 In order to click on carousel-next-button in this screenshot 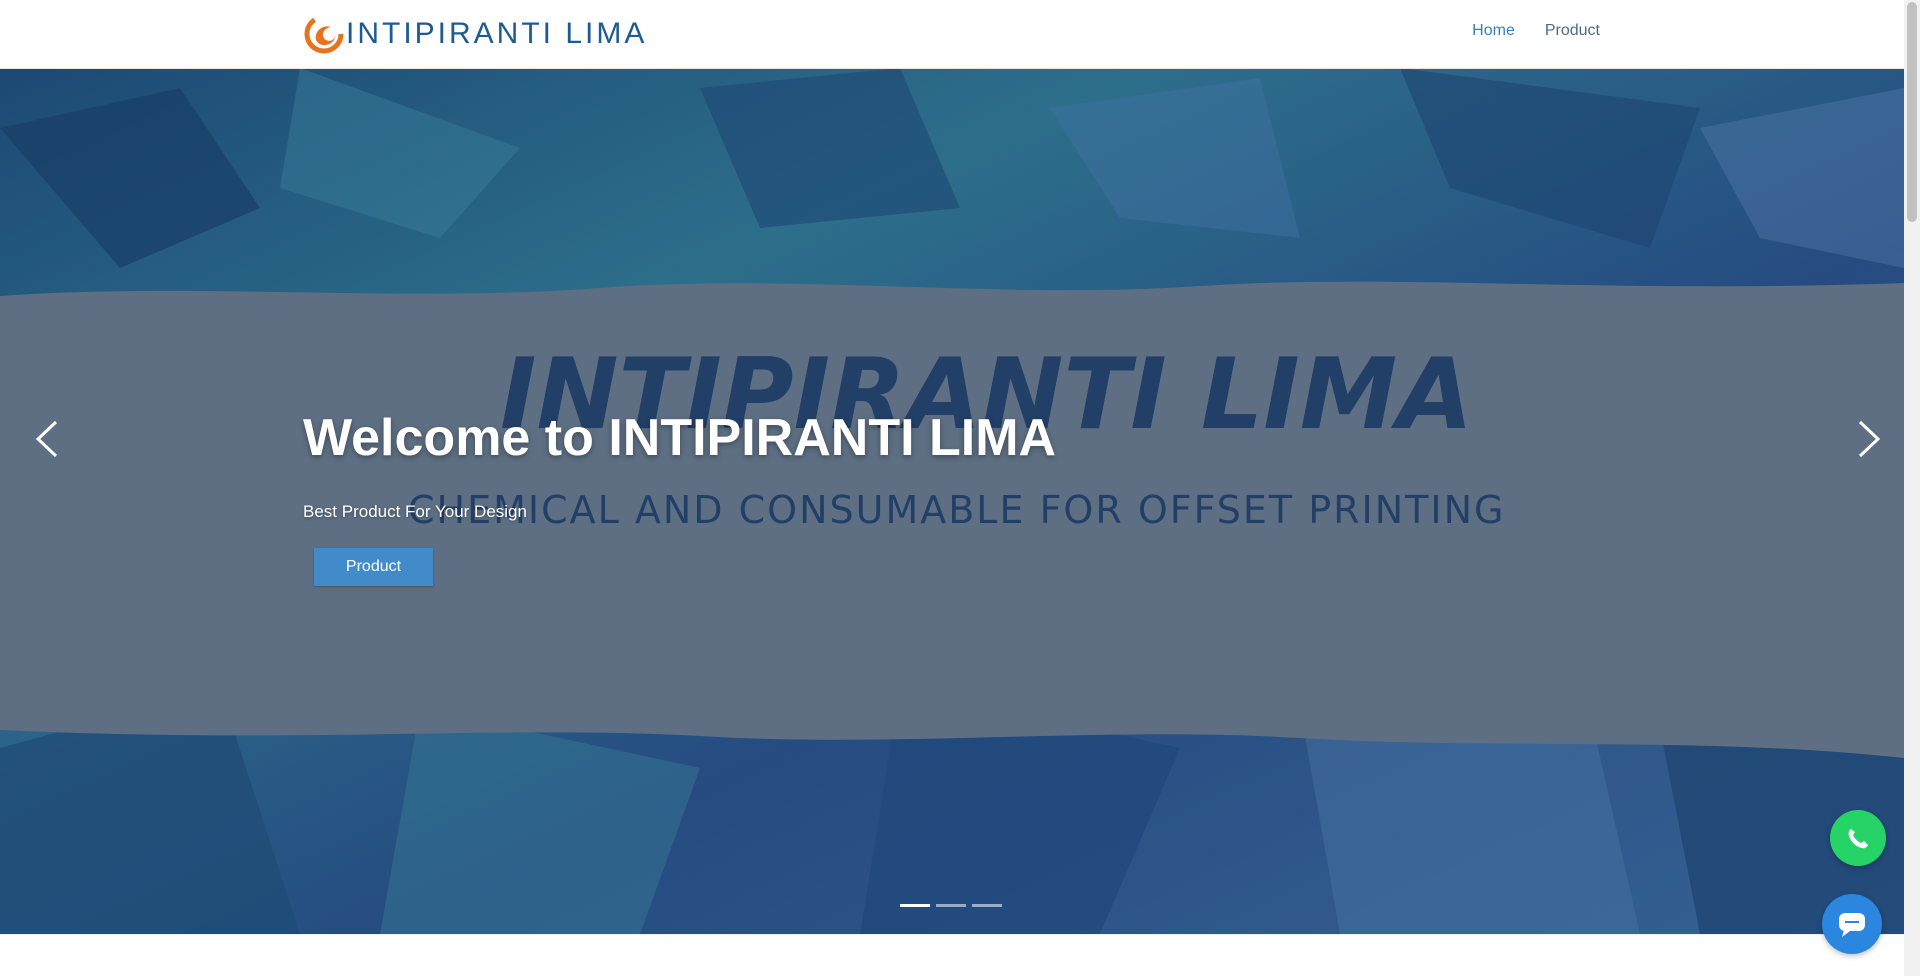, I will do `click(1869, 439)`.